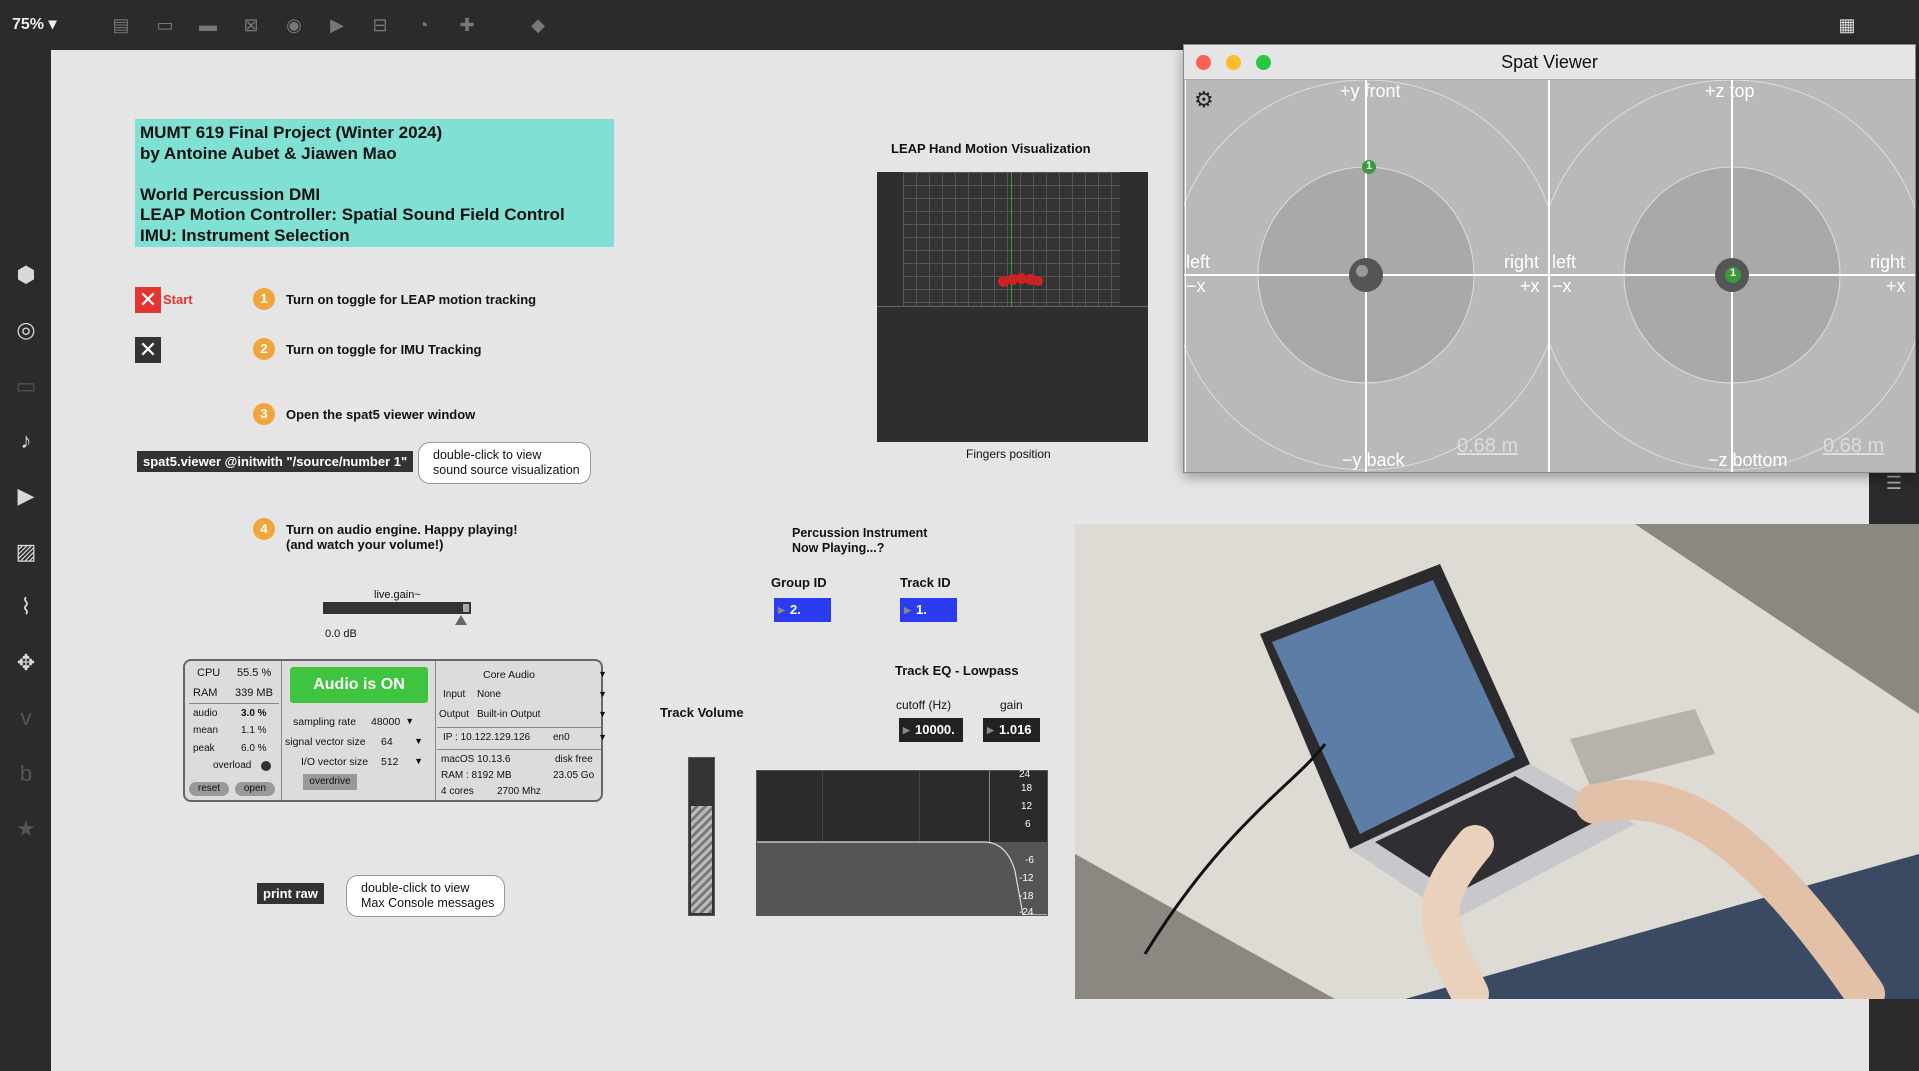 This screenshot has width=1919, height=1071. Describe the element at coordinates (26, 496) in the screenshot. I see `media-icon: ▶` at that location.